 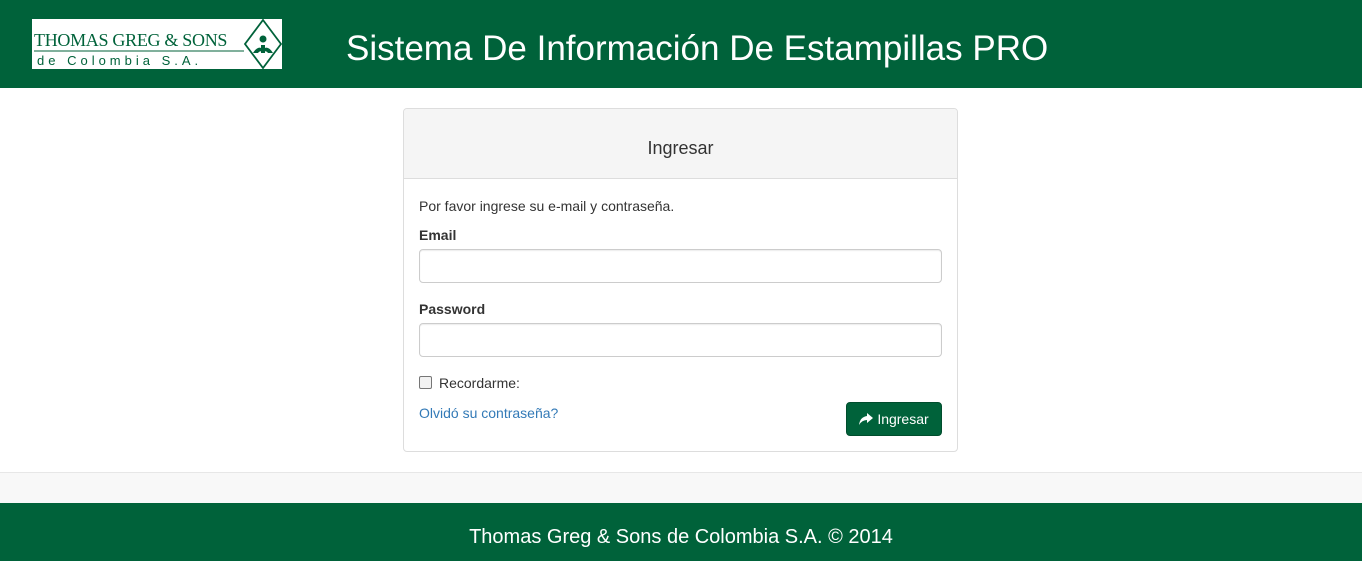 I want to click on svg-text: de Colombia S.A., so click(x=119, y=60).